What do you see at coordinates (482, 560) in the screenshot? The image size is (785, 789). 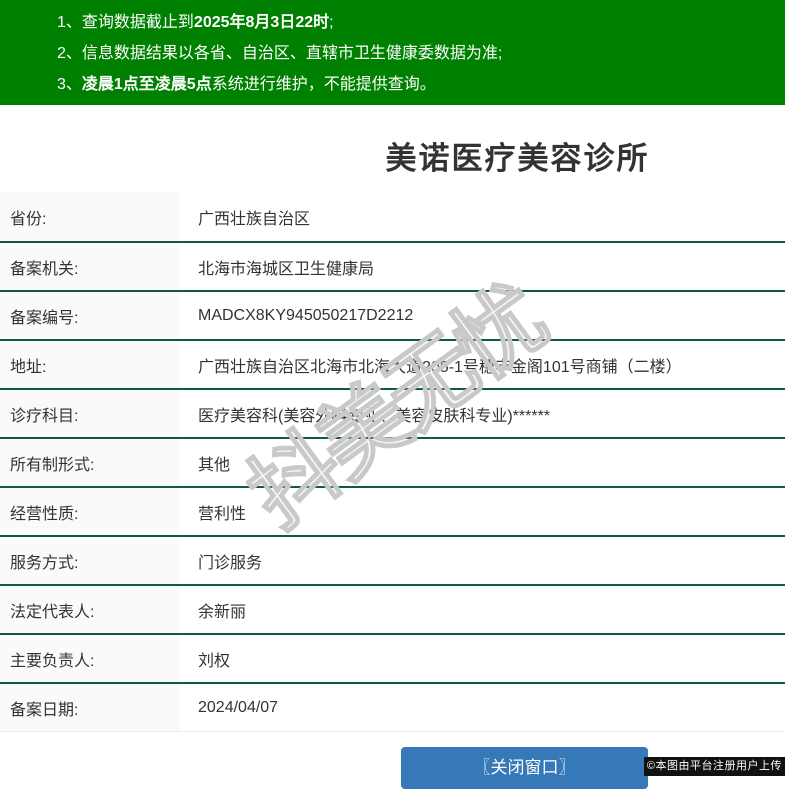 I see `row-value: 门诊服务` at bounding box center [482, 560].